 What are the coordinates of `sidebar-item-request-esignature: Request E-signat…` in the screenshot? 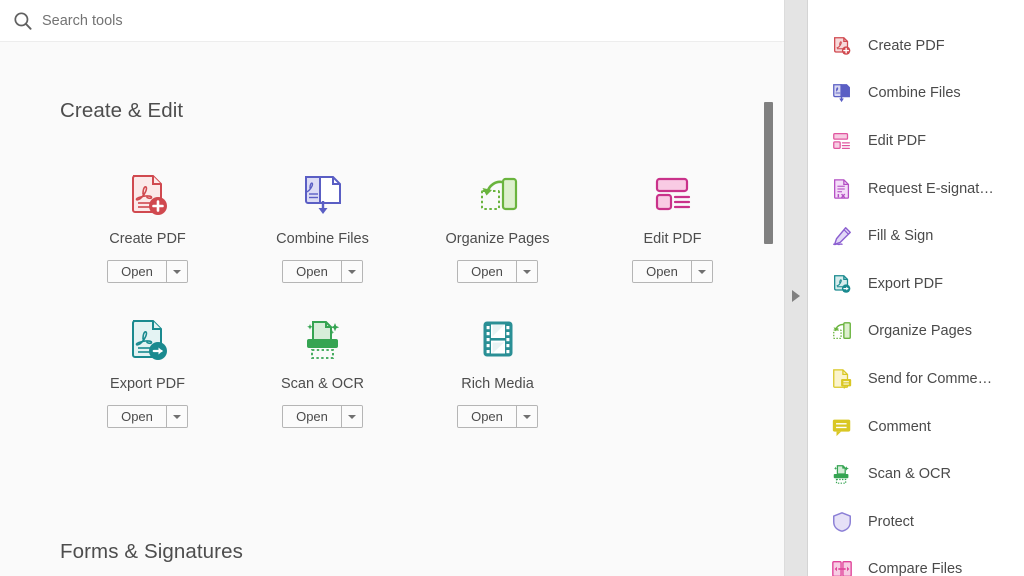 It's located at (916, 189).